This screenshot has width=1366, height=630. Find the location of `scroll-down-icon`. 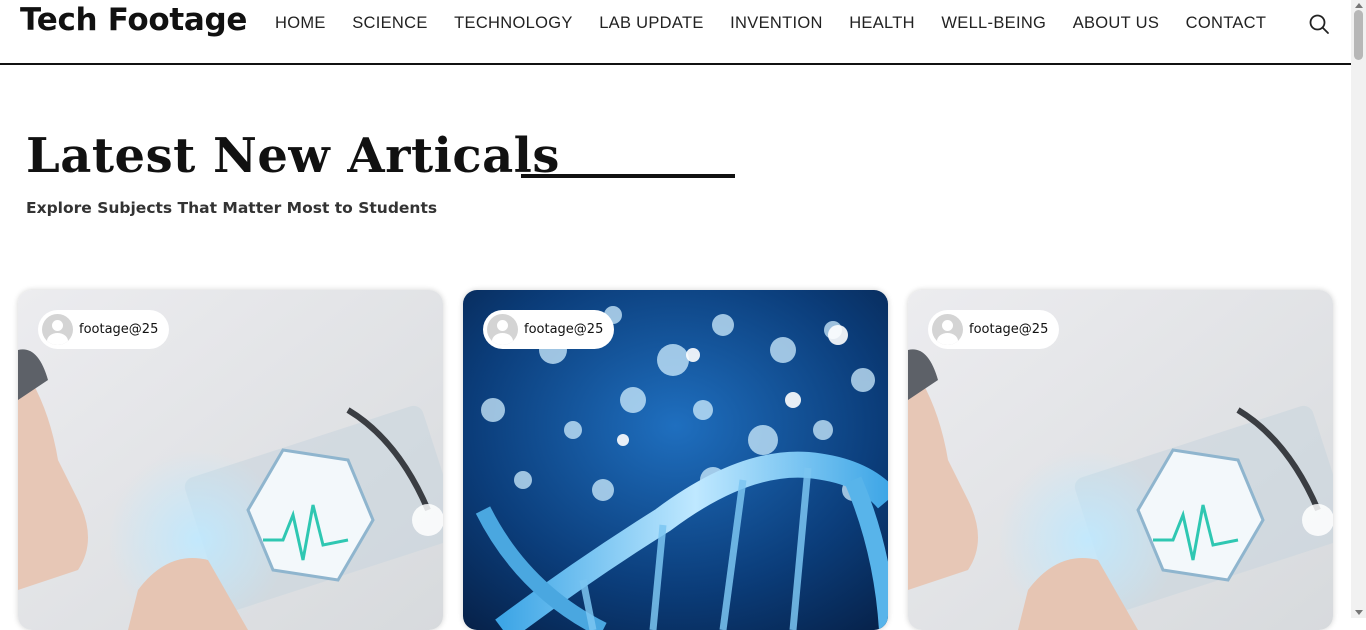

scroll-down-icon is located at coordinates (1359, 612).